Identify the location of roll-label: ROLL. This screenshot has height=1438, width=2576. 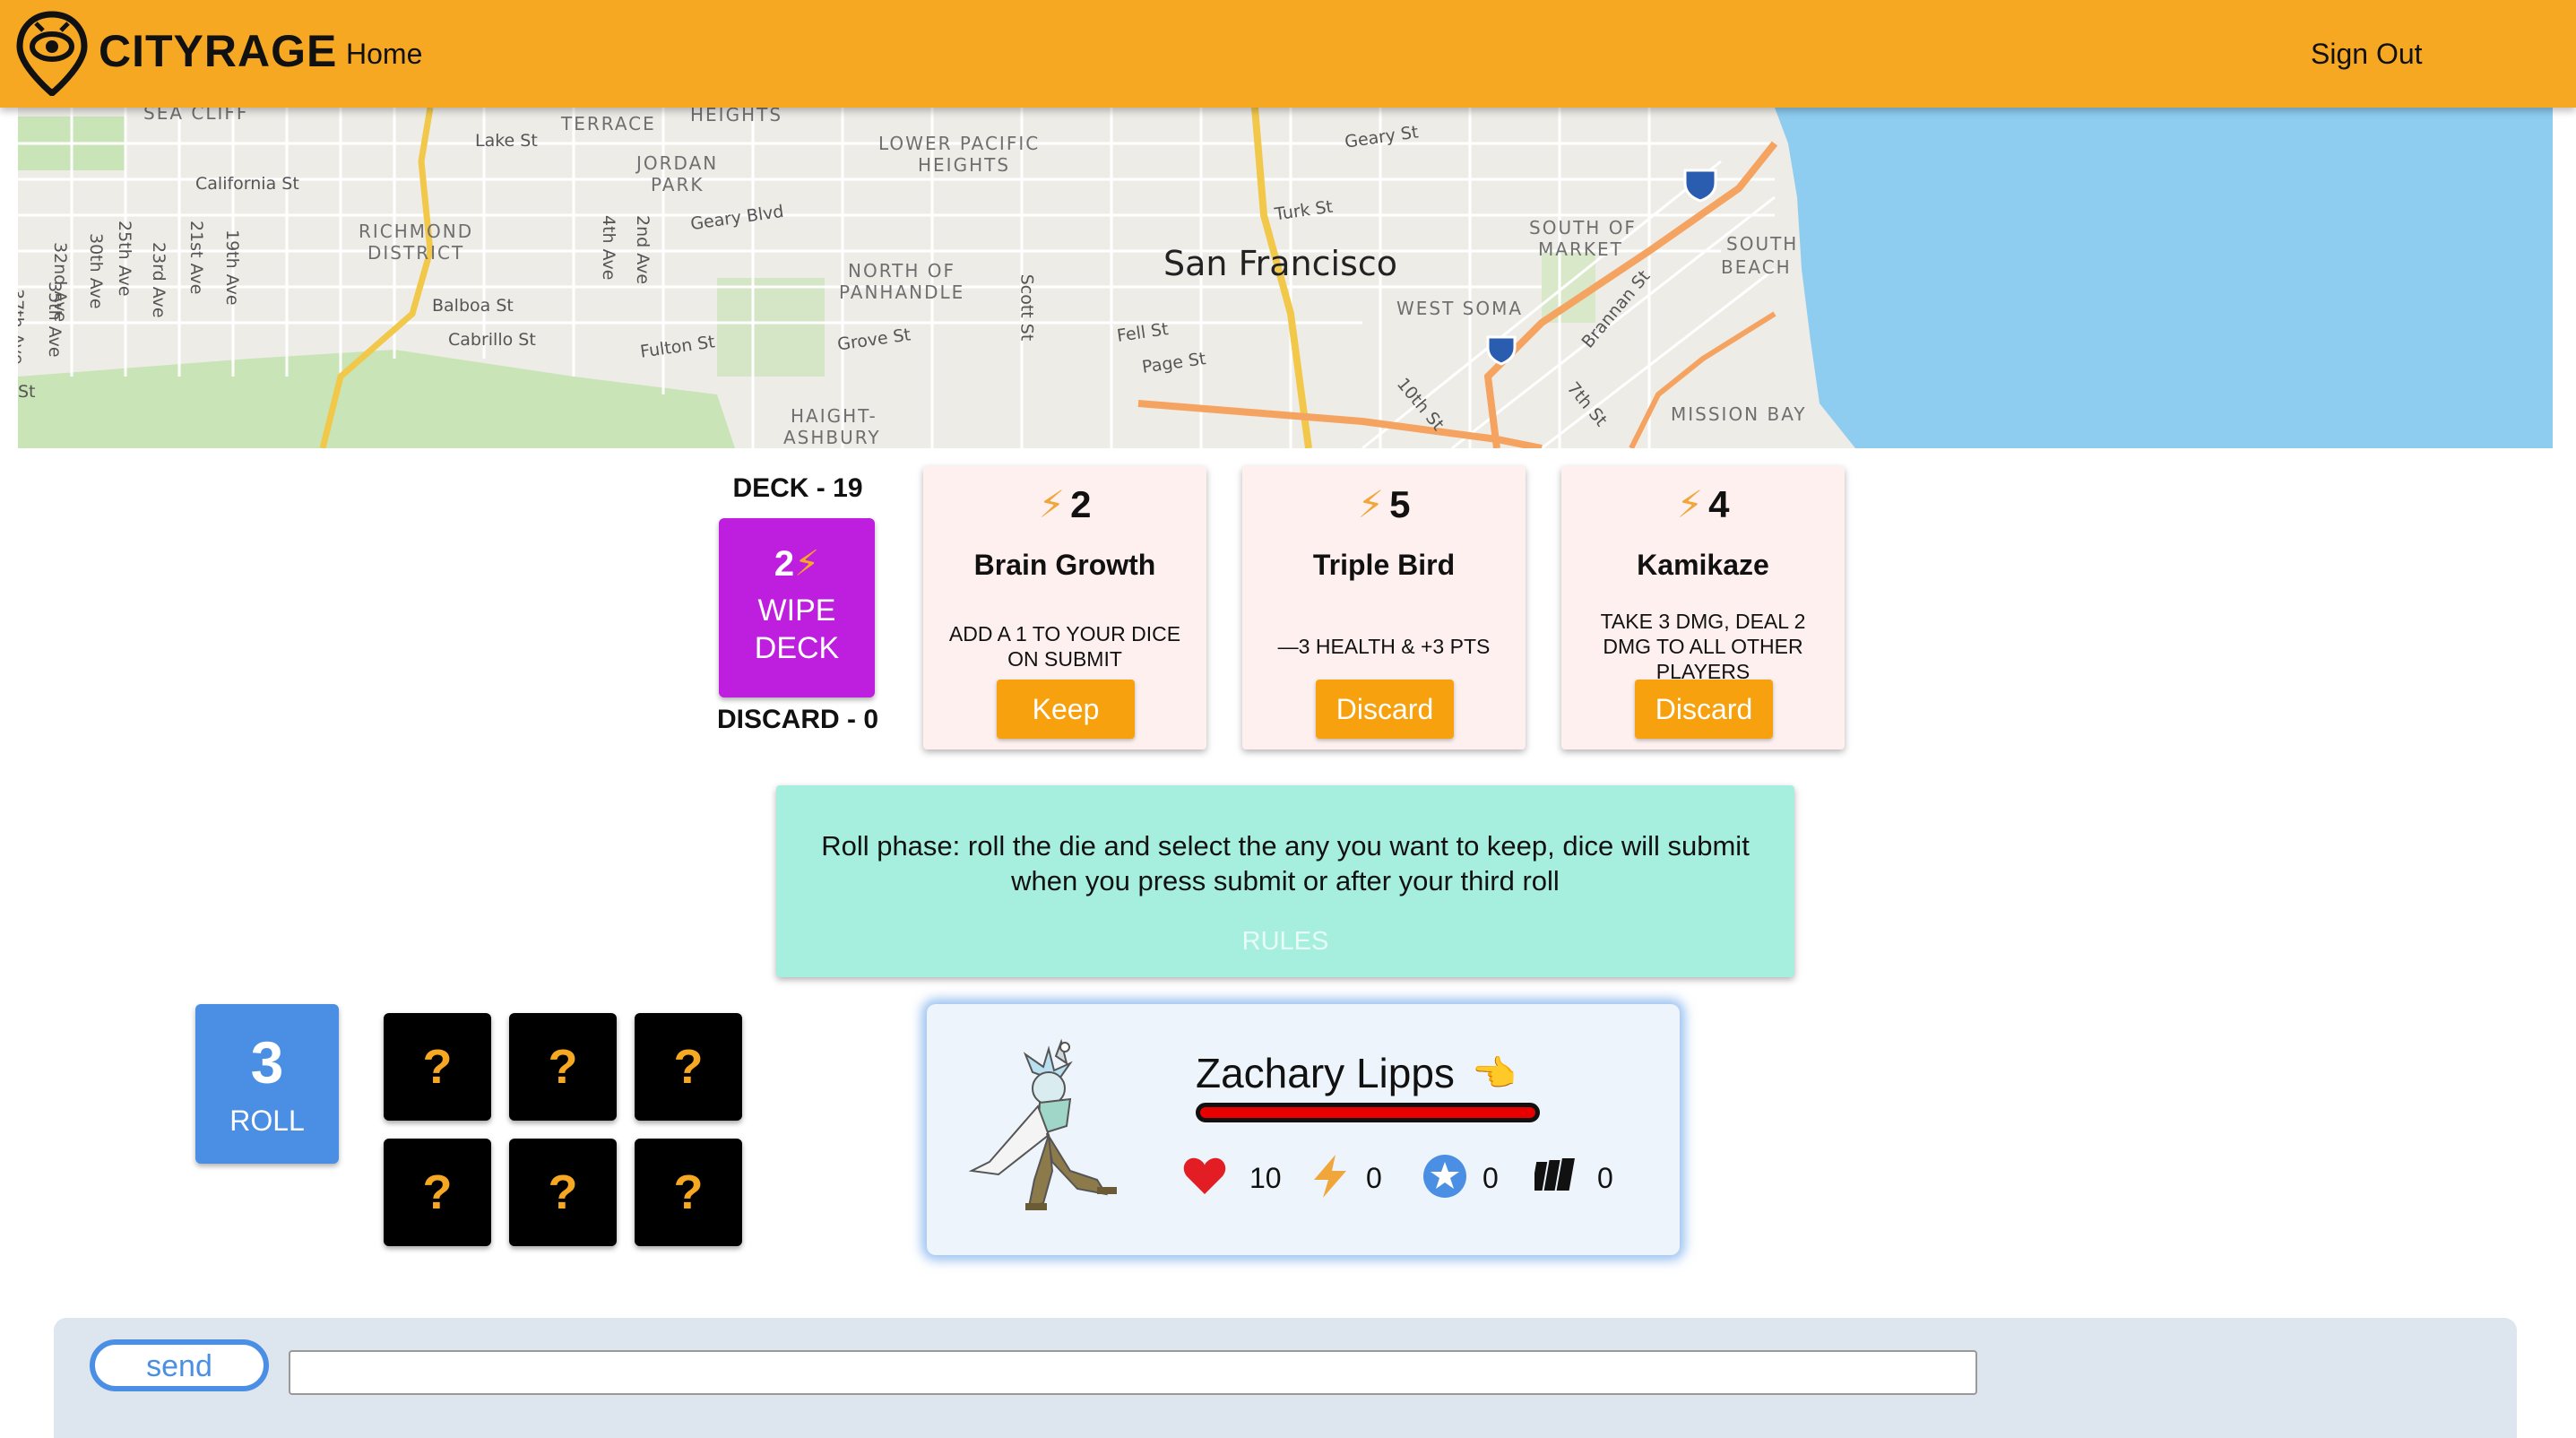
(267, 1120).